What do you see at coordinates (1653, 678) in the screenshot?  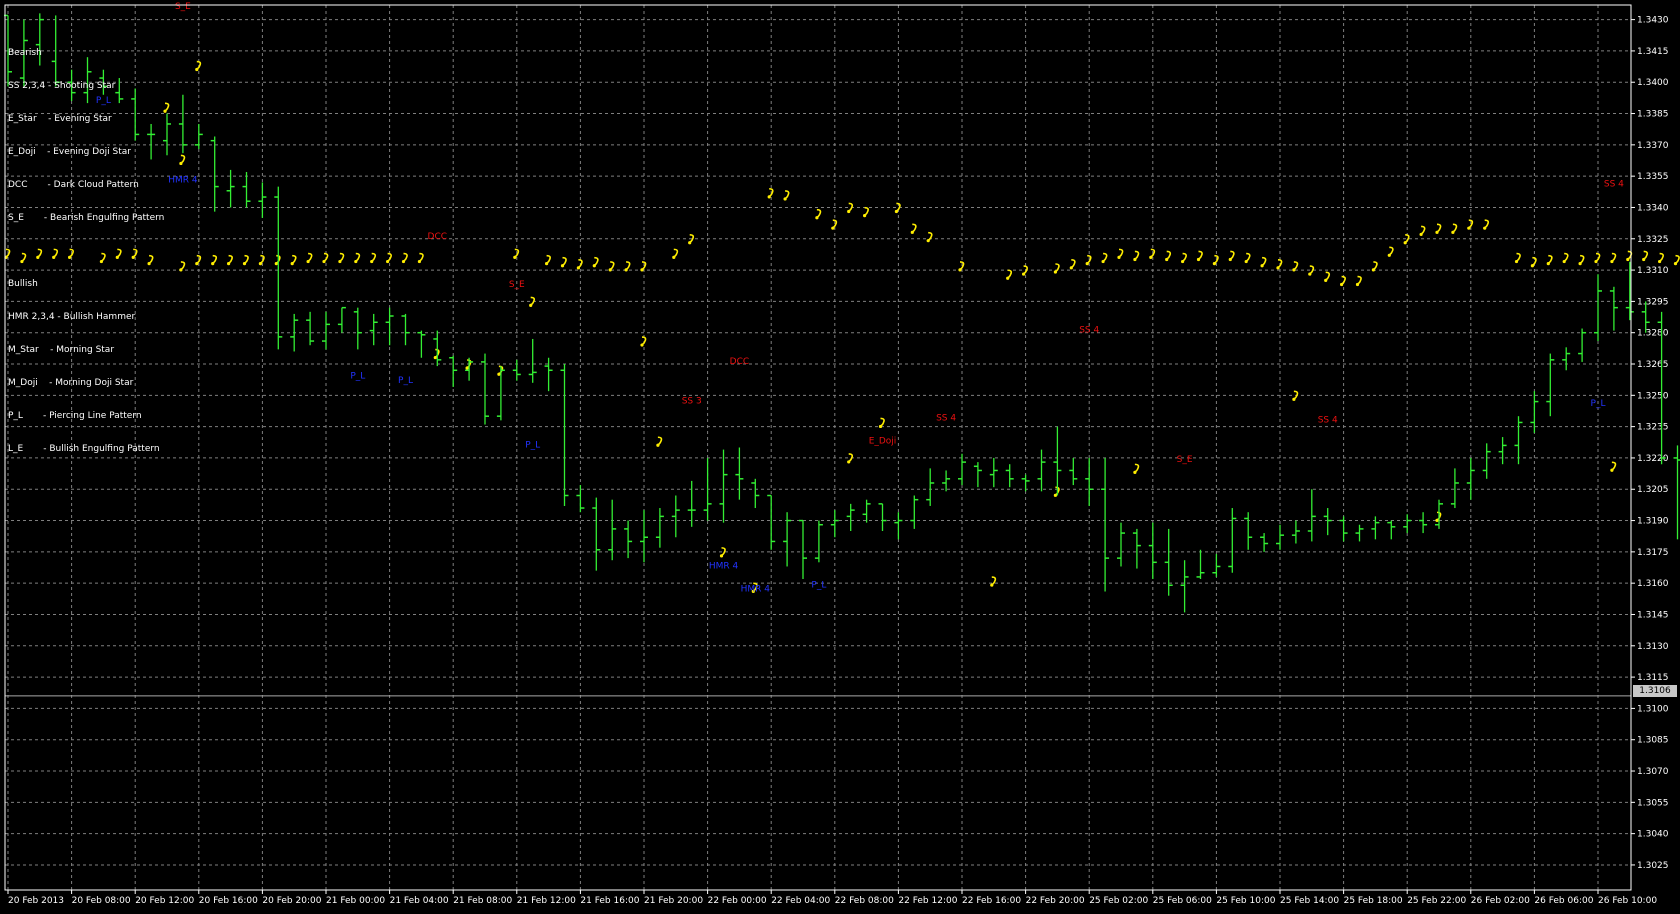 I see `y-tick-label: 1.3115` at bounding box center [1653, 678].